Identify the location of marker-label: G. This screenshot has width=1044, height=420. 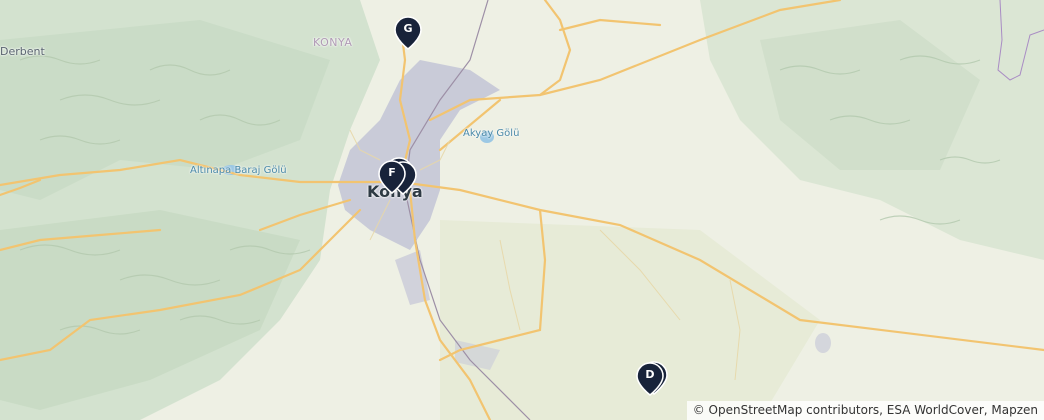
(408, 28).